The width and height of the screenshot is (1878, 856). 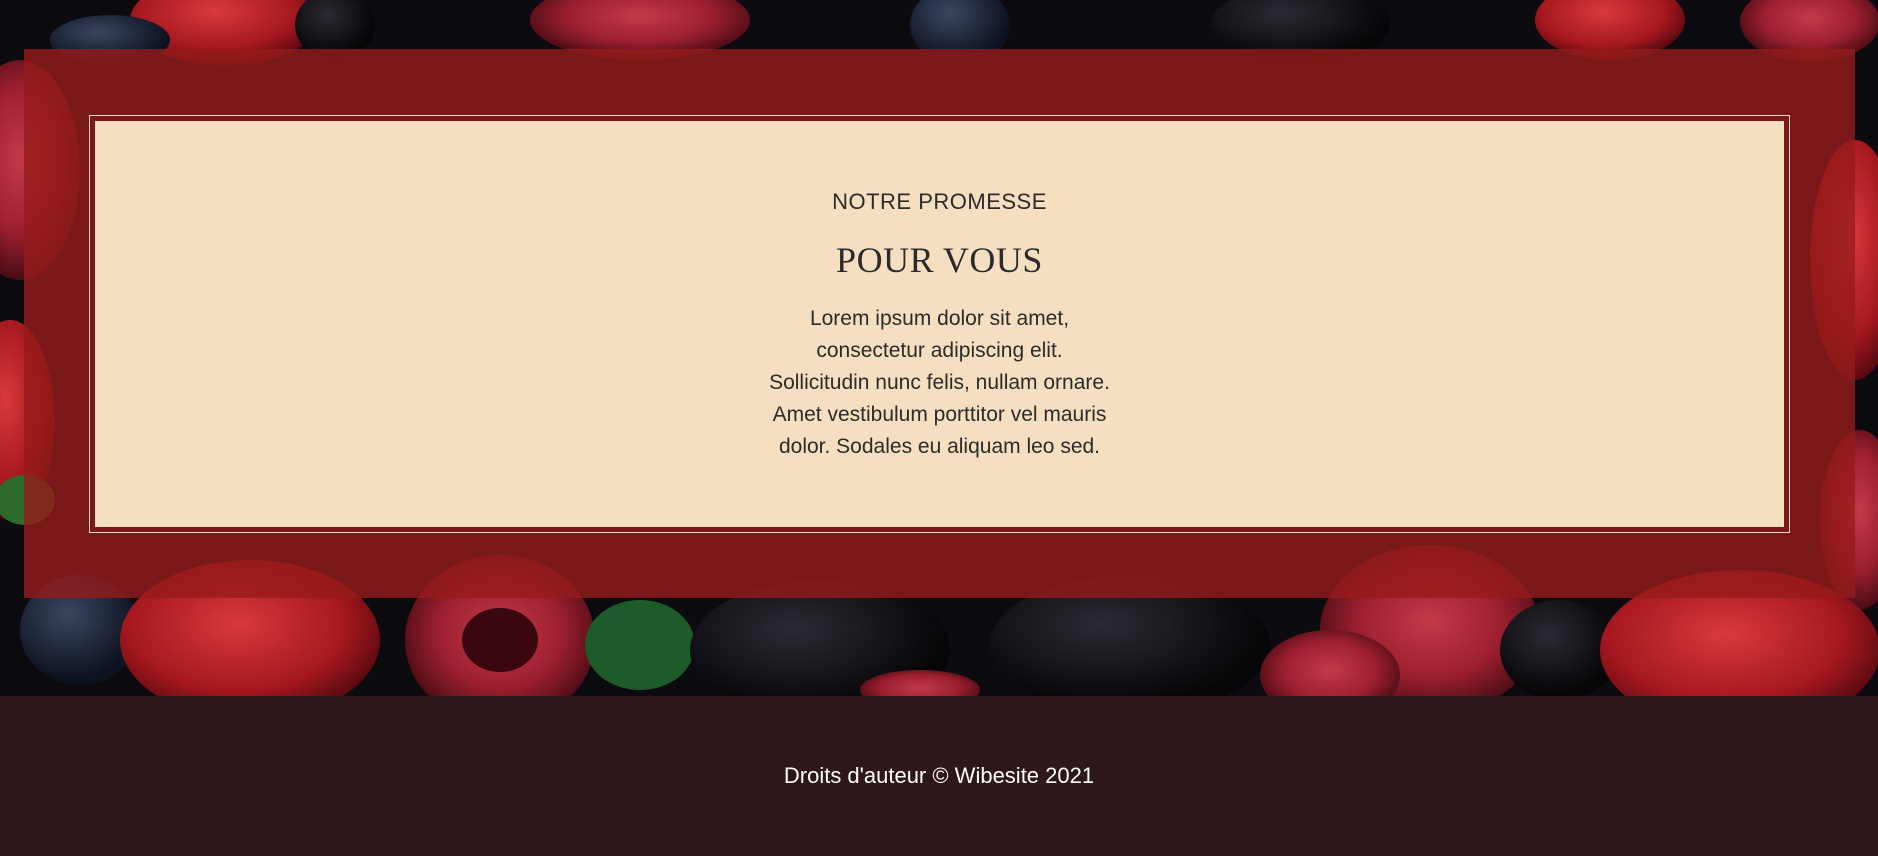 I want to click on promise-body-line: Amet vestibulum porttitor vel mauris, so click(x=939, y=414).